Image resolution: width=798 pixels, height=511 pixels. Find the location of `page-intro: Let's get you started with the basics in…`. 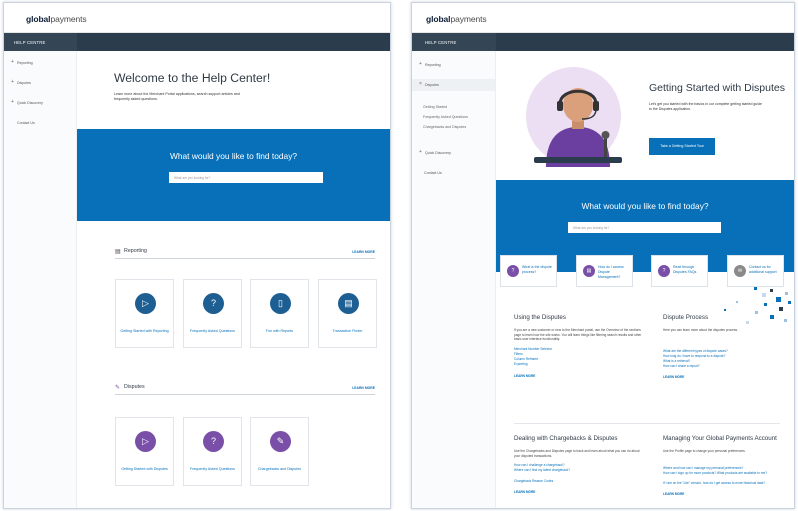

page-intro: Let's get you started with the basics in… is located at coordinates (705, 106).